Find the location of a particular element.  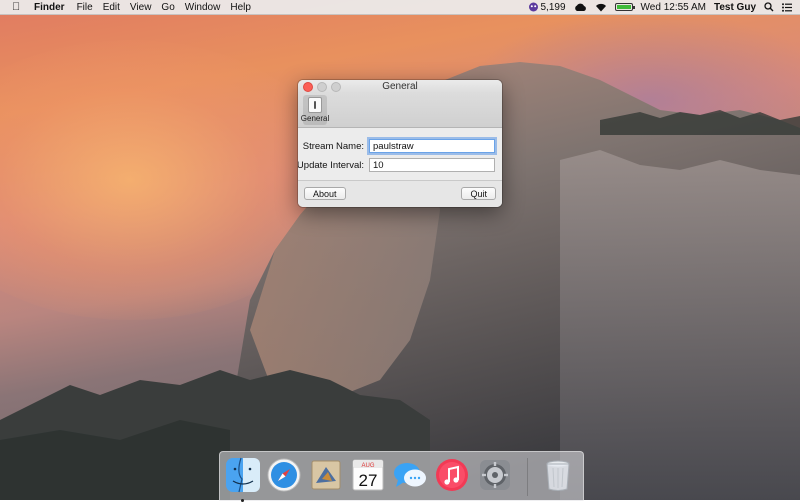

menu-finder: Finder is located at coordinates (49, 7).